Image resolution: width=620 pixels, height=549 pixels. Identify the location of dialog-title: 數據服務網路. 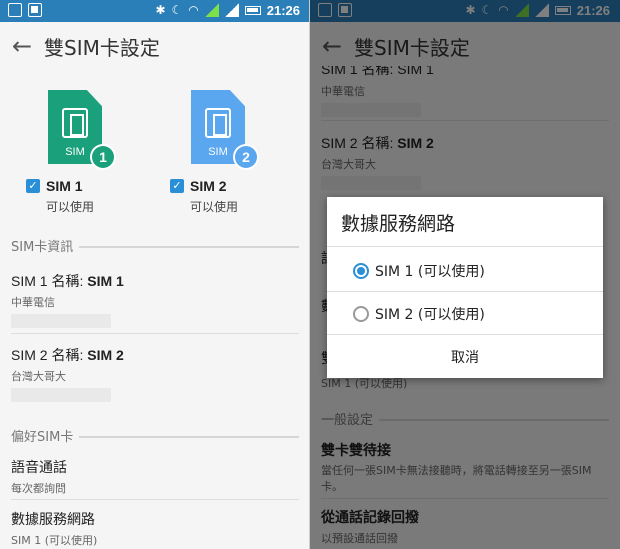
(398, 224).